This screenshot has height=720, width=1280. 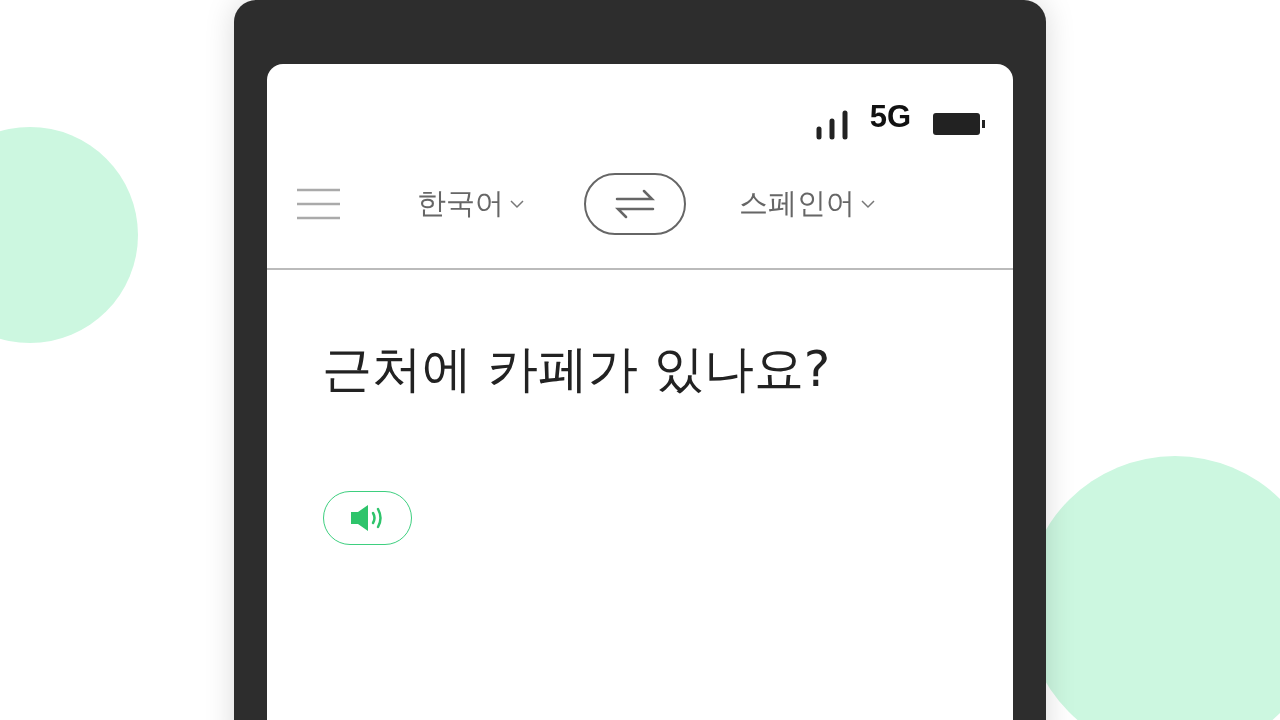 What do you see at coordinates (890, 116) in the screenshot?
I see `network-label: 5G` at bounding box center [890, 116].